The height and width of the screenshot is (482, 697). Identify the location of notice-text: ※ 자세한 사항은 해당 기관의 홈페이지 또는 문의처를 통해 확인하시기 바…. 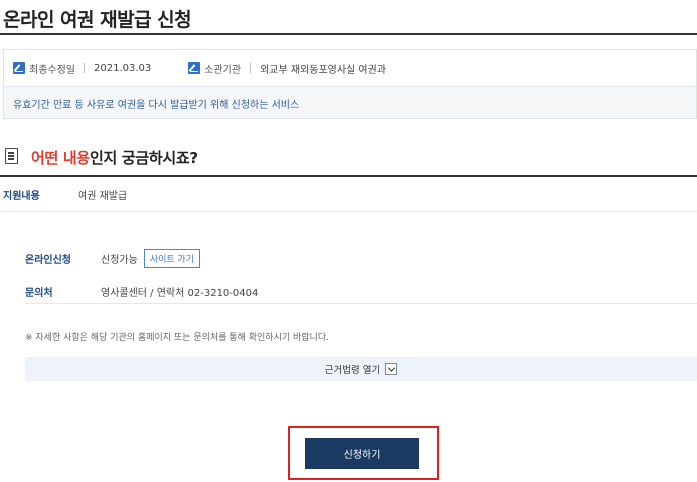
(177, 338).